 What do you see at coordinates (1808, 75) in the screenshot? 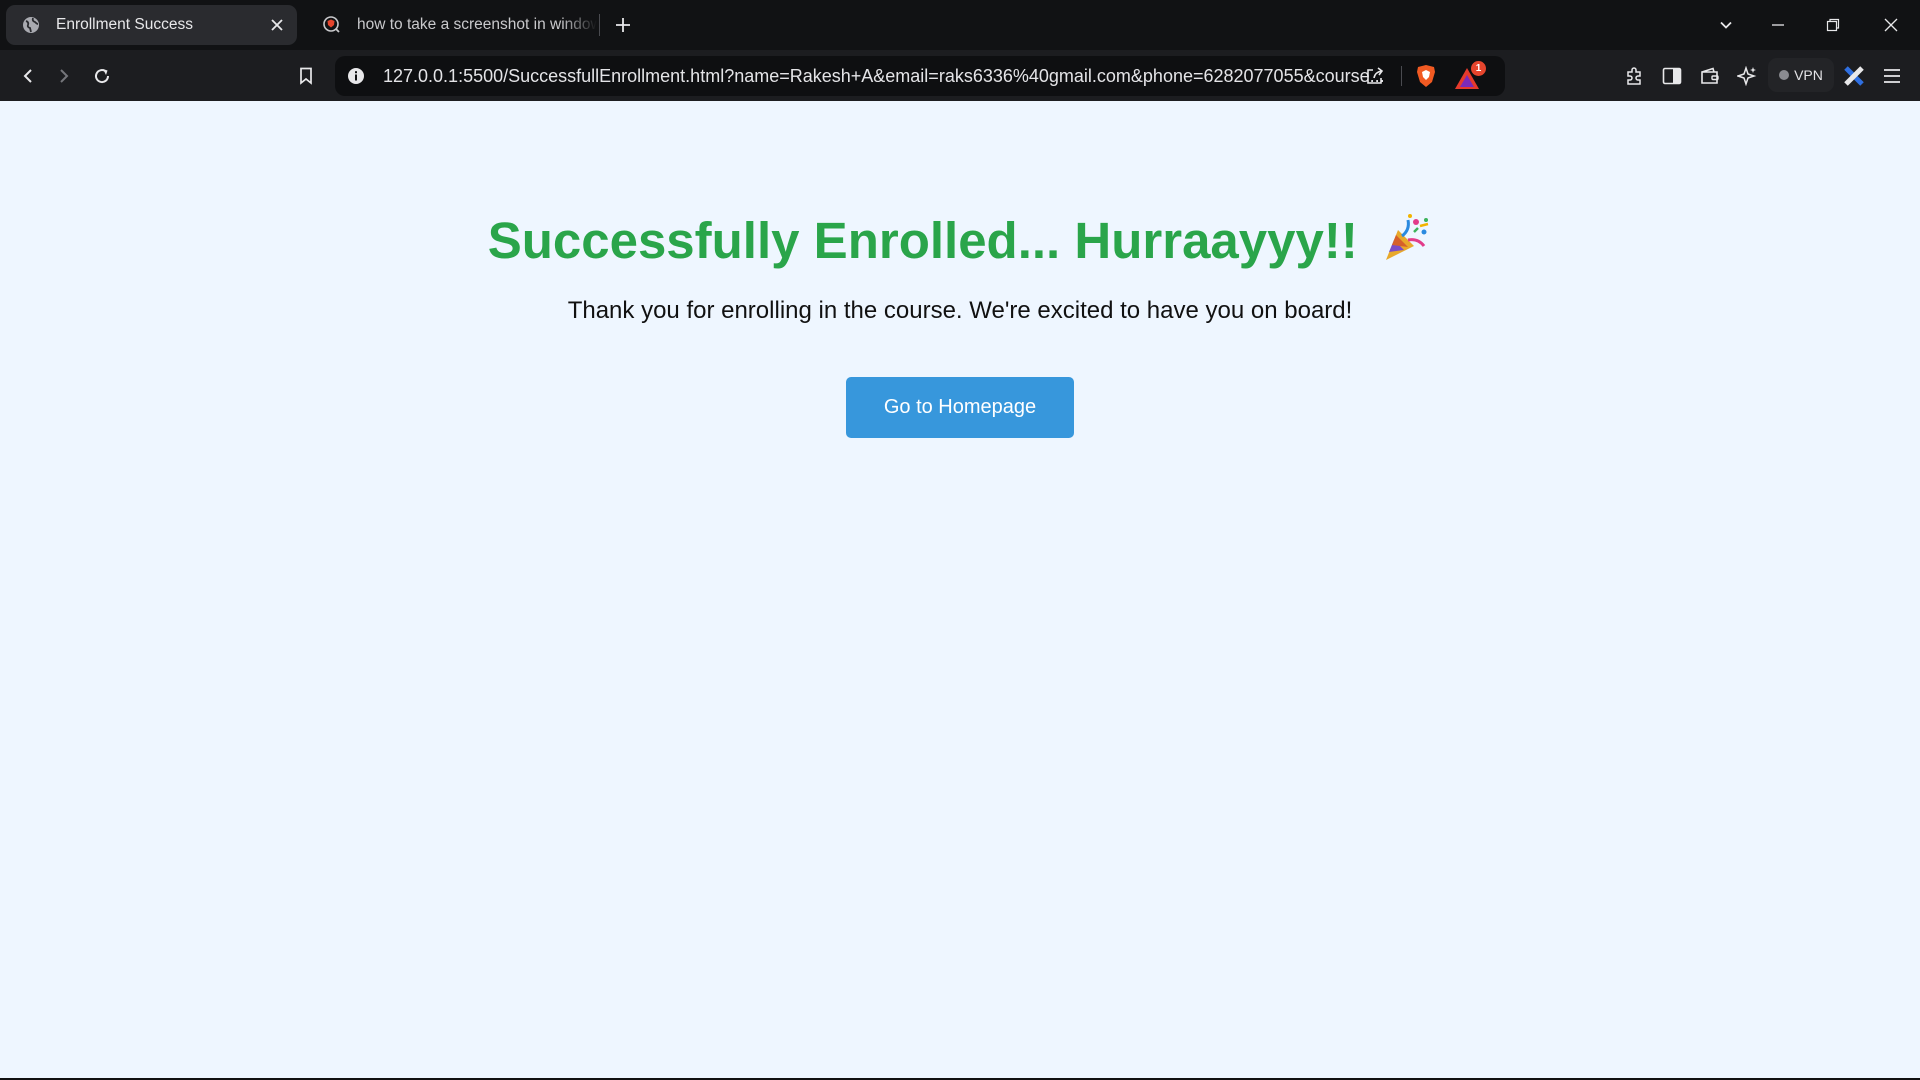
I see `vpn-label: VPN` at bounding box center [1808, 75].